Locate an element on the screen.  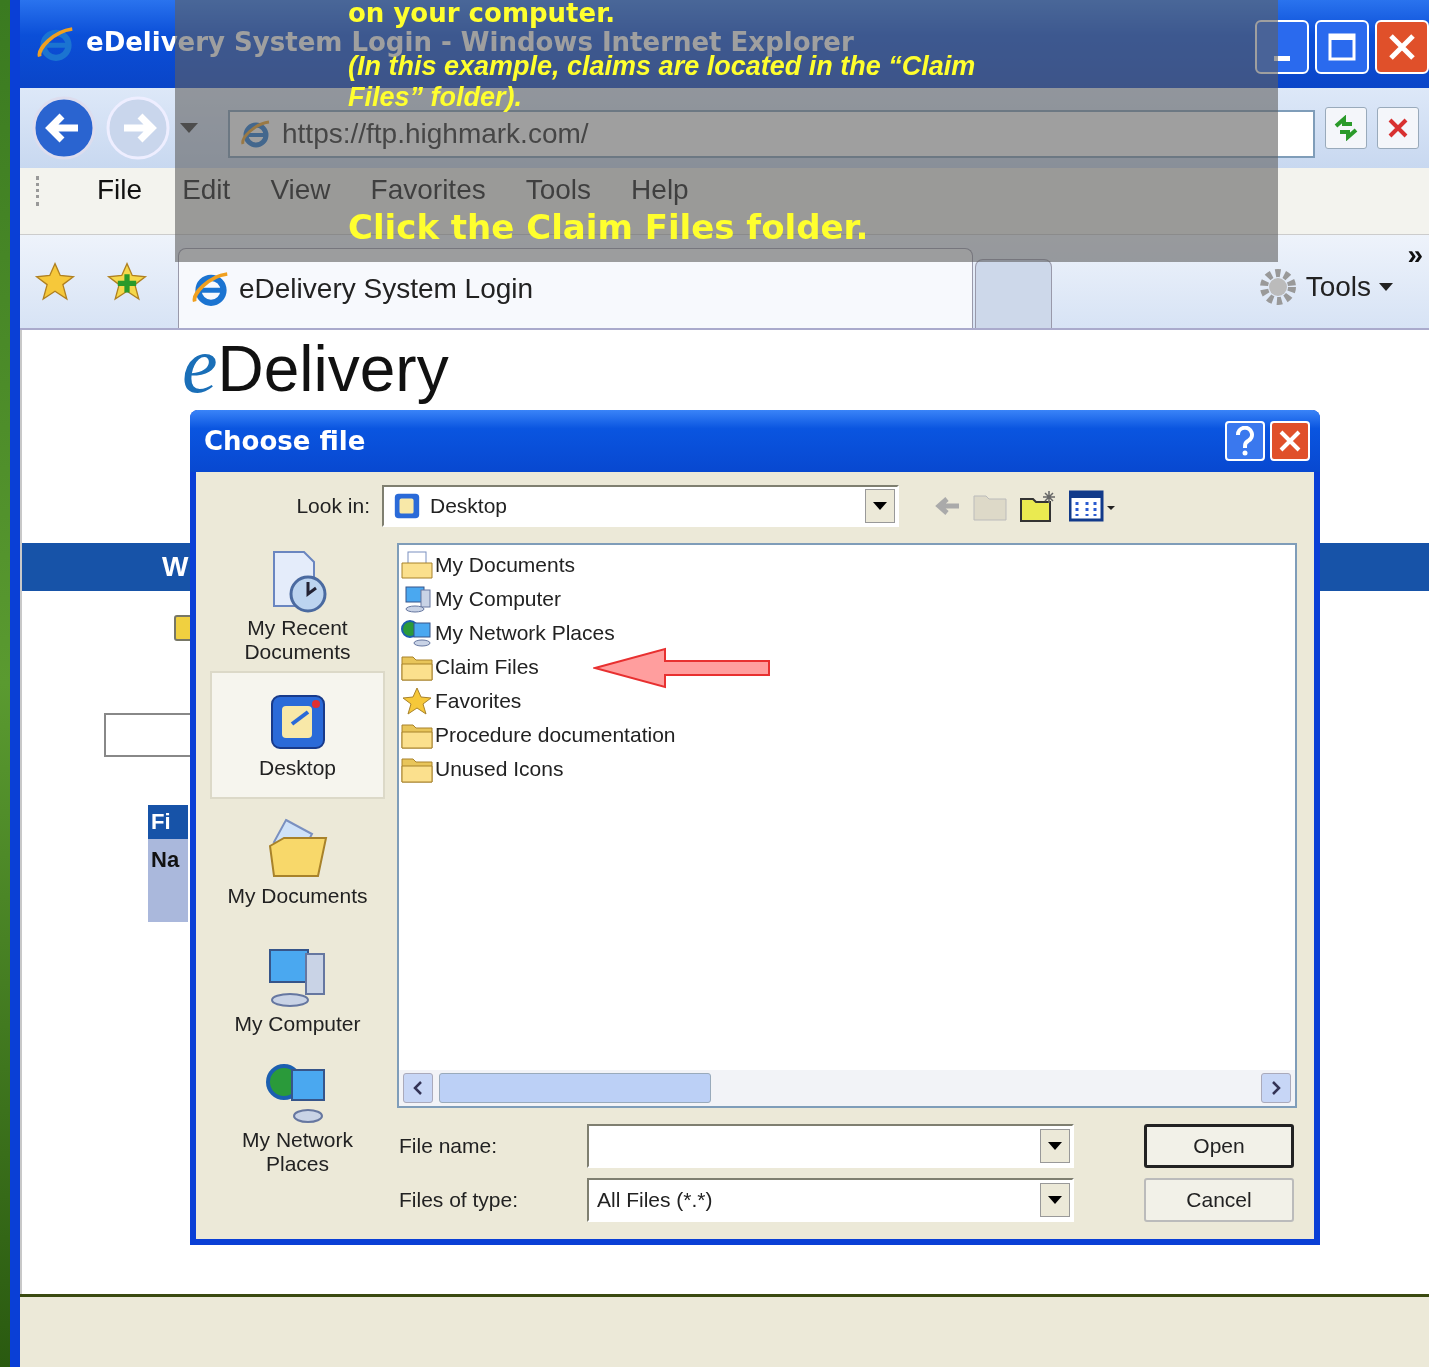
view-menu-button is located at coordinates (1092, 506).